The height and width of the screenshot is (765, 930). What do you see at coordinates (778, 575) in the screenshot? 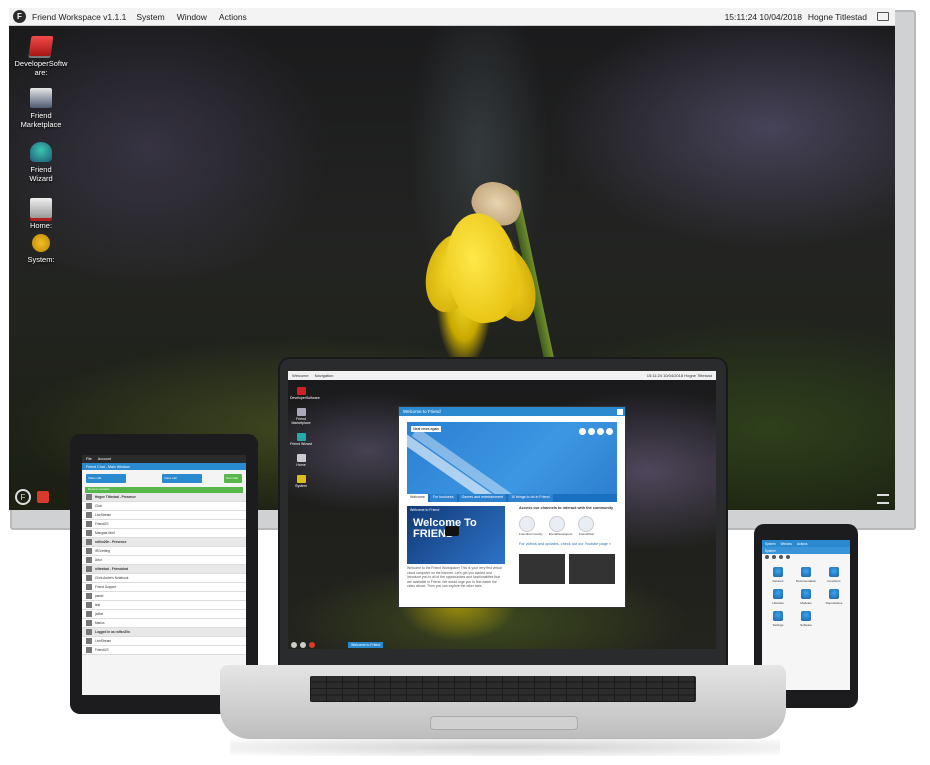
I see `phone-app-devices: Devices` at bounding box center [778, 575].